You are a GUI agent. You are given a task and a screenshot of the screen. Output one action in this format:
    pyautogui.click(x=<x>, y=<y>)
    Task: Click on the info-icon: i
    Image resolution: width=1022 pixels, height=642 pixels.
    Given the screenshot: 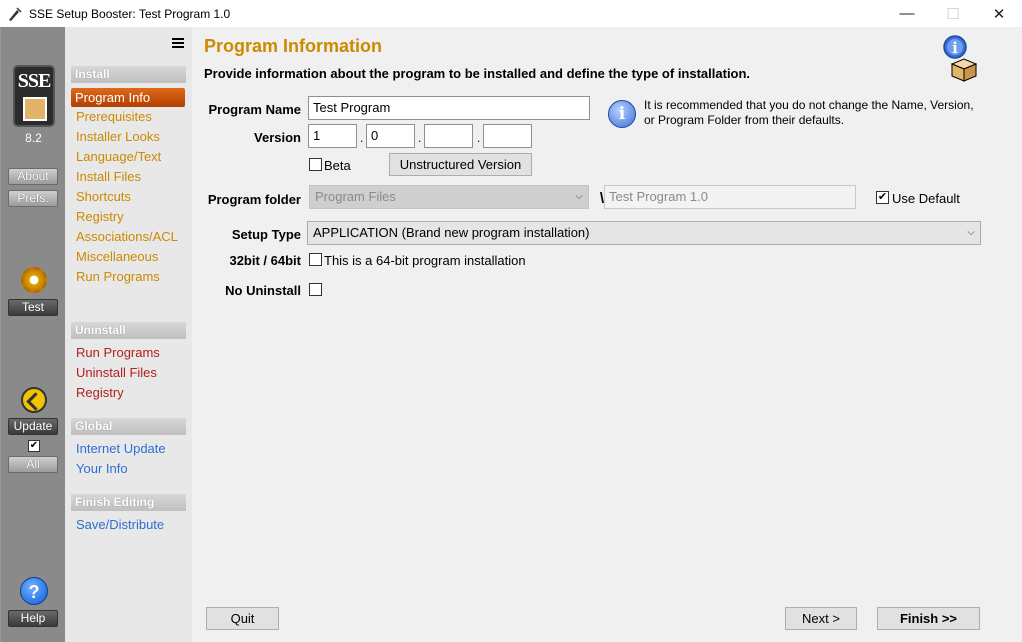 What is the action you would take?
    pyautogui.click(x=622, y=114)
    